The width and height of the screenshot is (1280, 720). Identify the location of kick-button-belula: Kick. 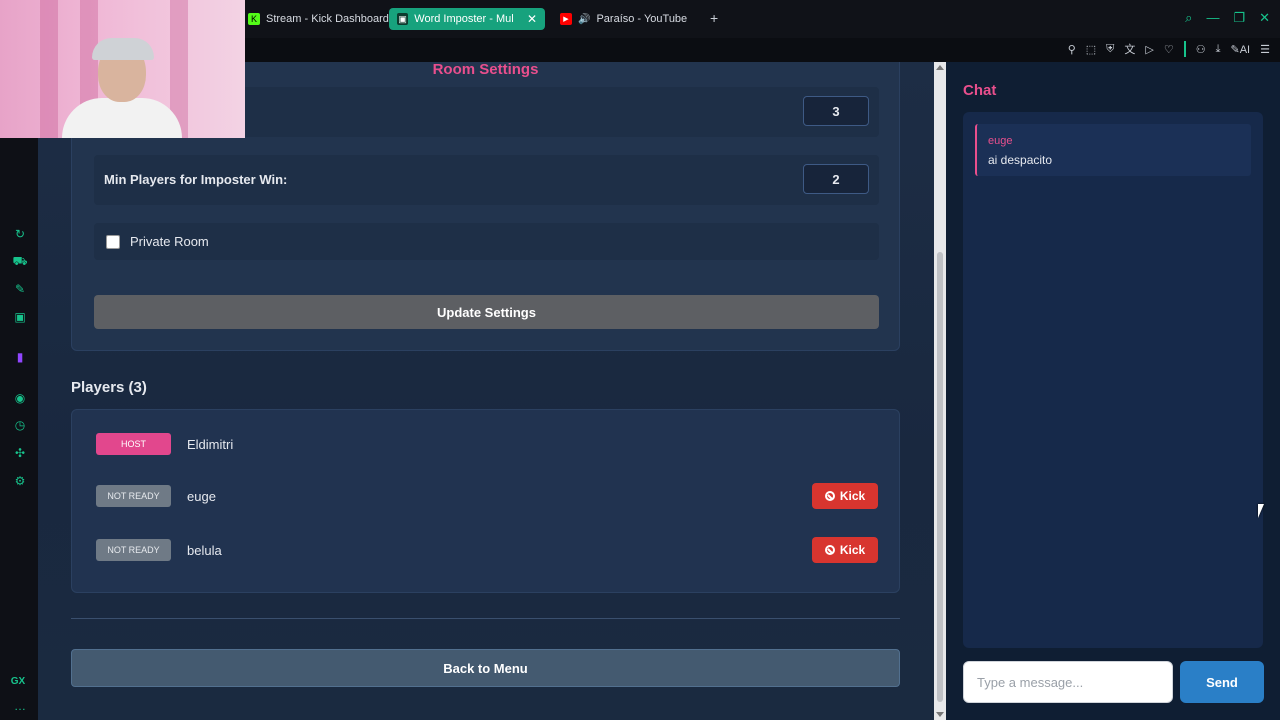
(845, 550).